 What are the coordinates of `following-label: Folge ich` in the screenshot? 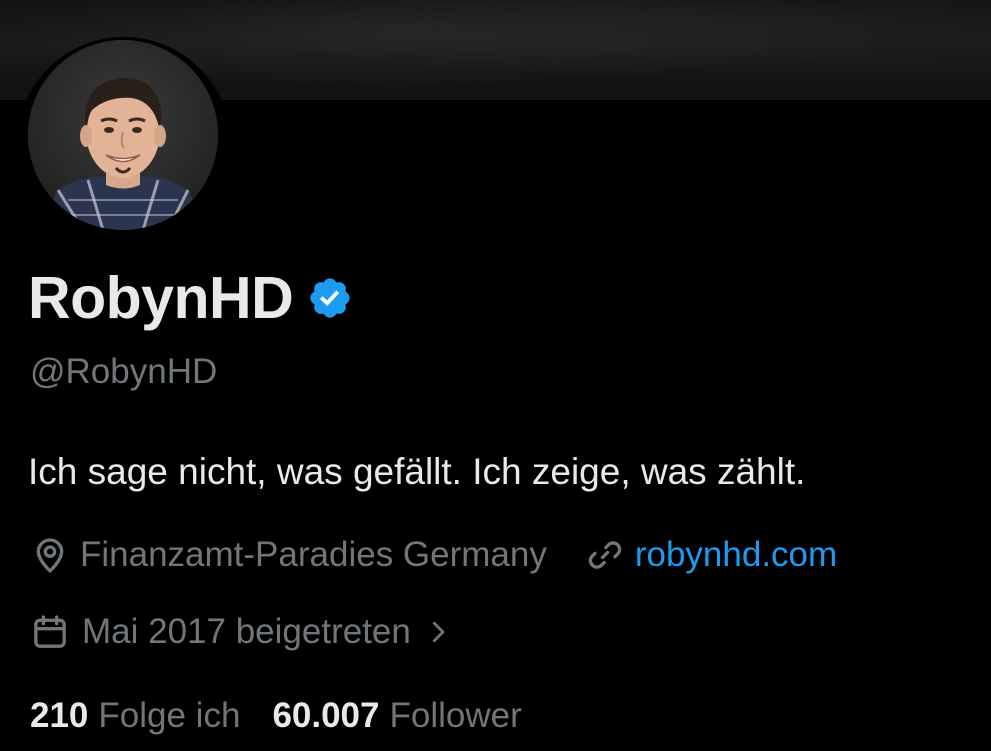 It's located at (169, 715).